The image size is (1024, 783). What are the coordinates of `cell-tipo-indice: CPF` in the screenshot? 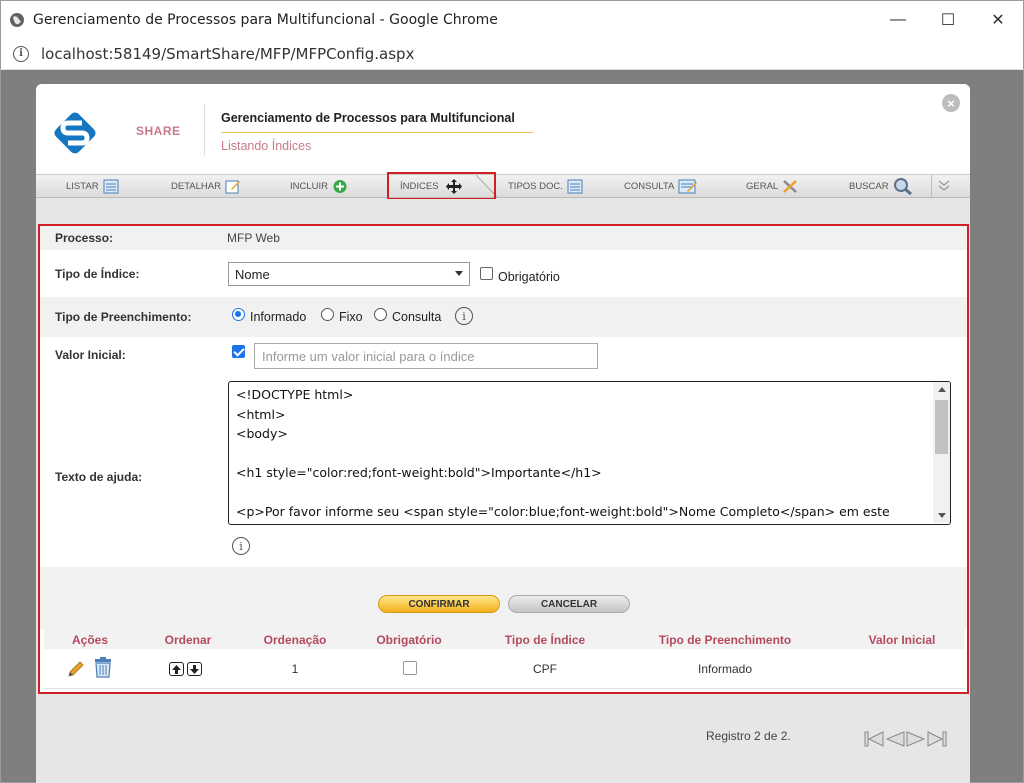 It's located at (545, 669).